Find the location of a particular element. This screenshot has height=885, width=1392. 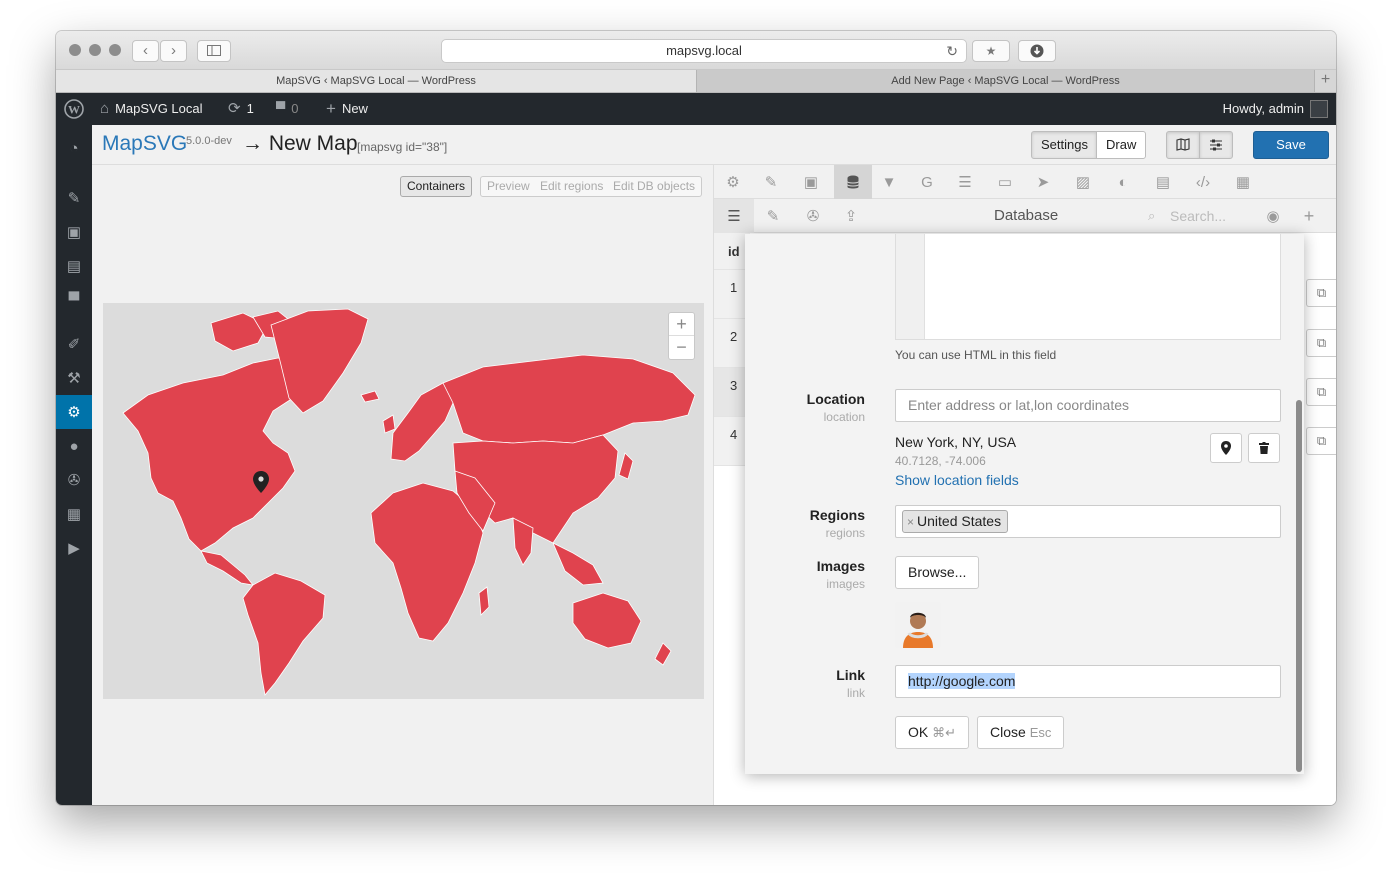

image-thumbnail is located at coordinates (918, 625).